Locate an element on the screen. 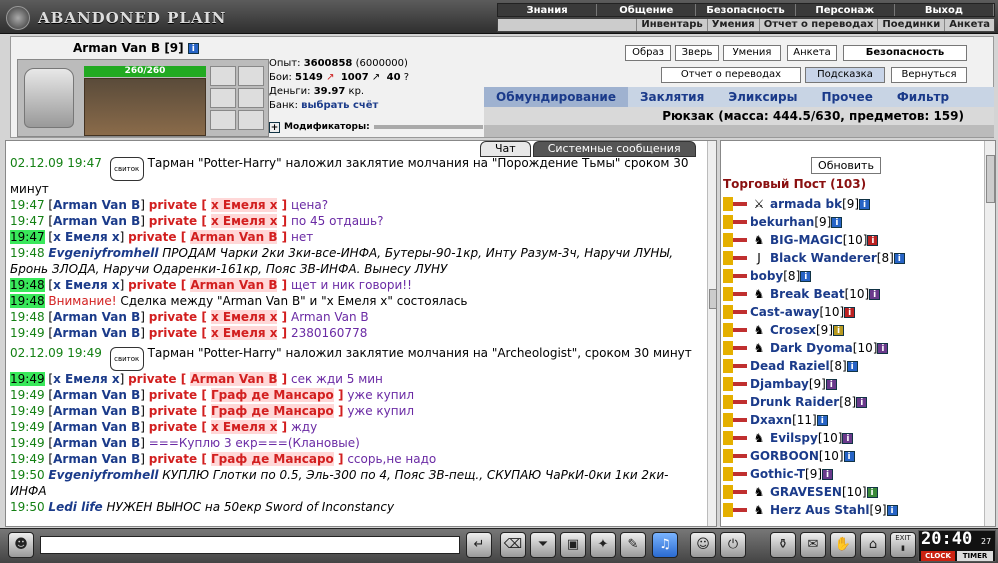 The height and width of the screenshot is (563, 998). security-button: Безопасность is located at coordinates (905, 53).